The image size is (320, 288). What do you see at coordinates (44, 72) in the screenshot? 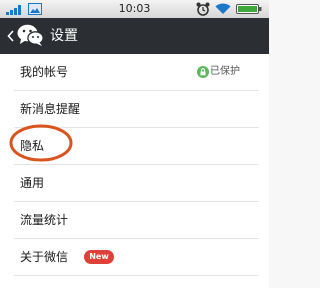
I see `settings-item-label: 我的帐号` at bounding box center [44, 72].